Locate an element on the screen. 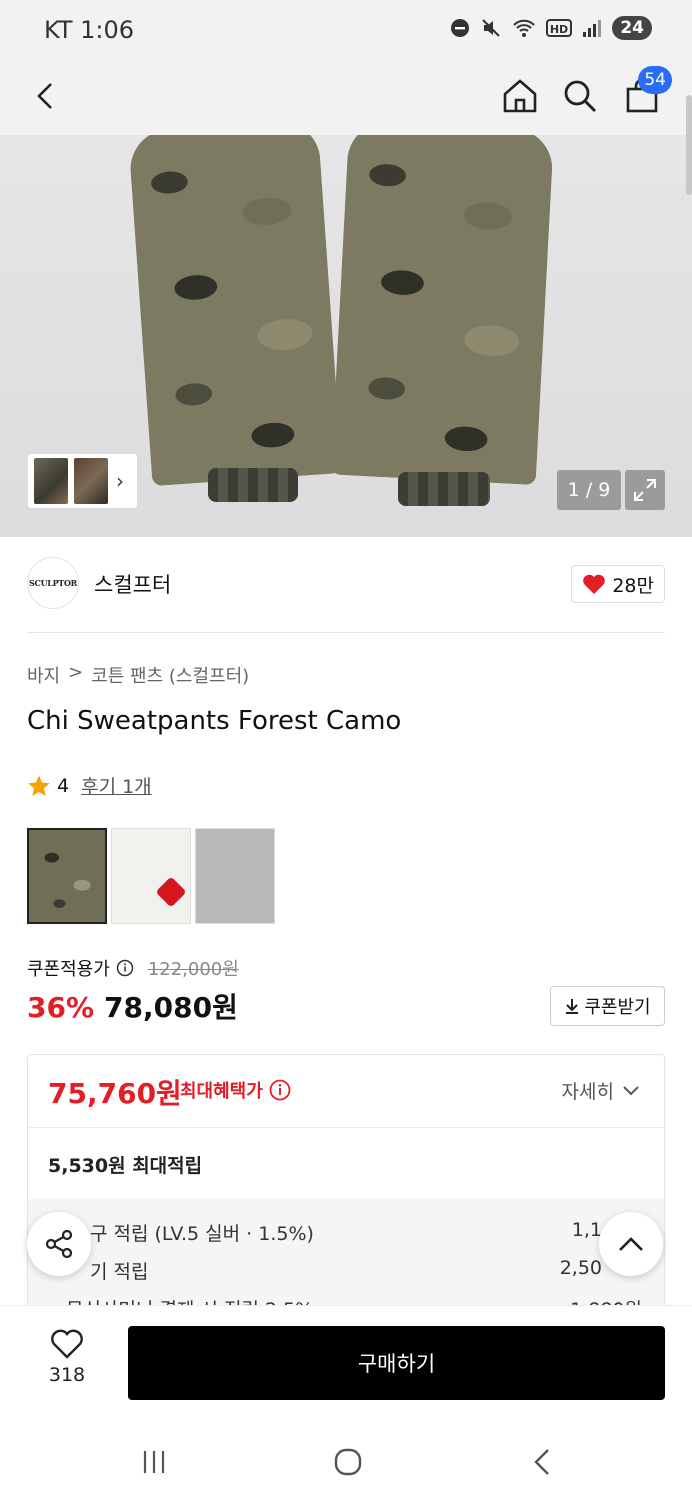 This screenshot has height=1500, width=692. bottom-action-bar: 318 구매하기 is located at coordinates (346, 1362).